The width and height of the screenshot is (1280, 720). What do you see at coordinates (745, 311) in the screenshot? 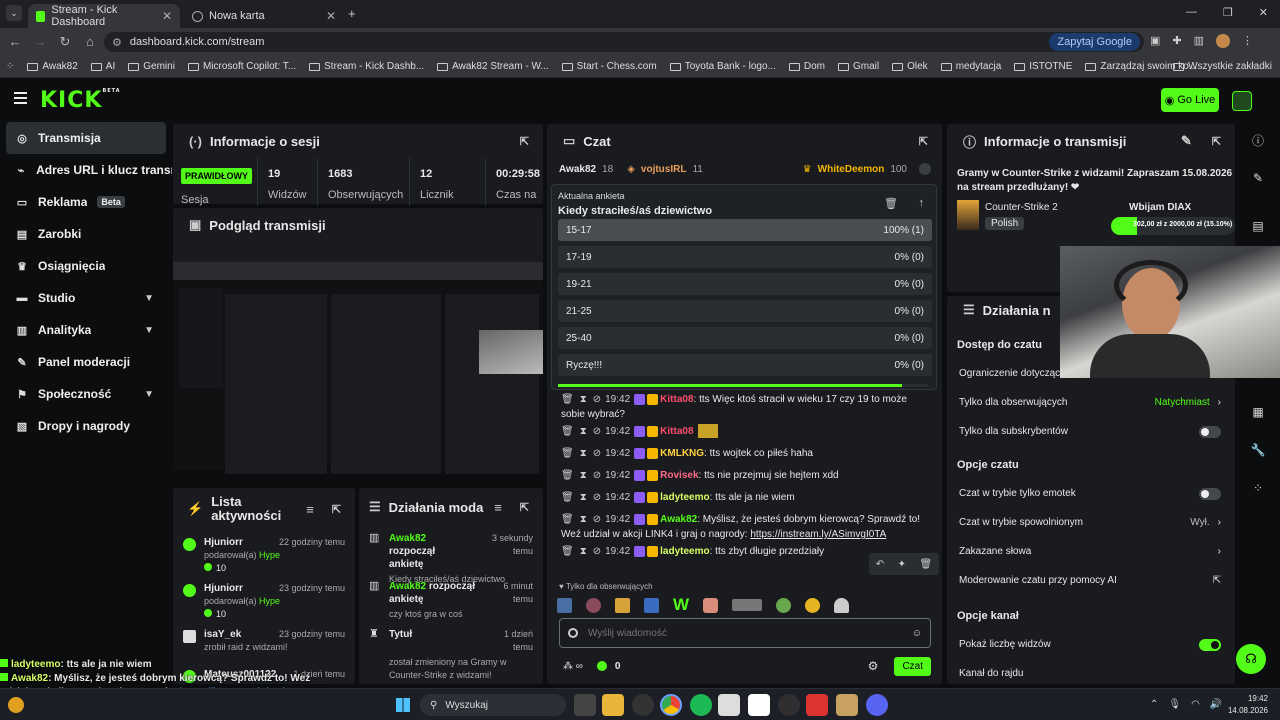
I see `poll-option: 21-25 0% (0)` at bounding box center [745, 311].